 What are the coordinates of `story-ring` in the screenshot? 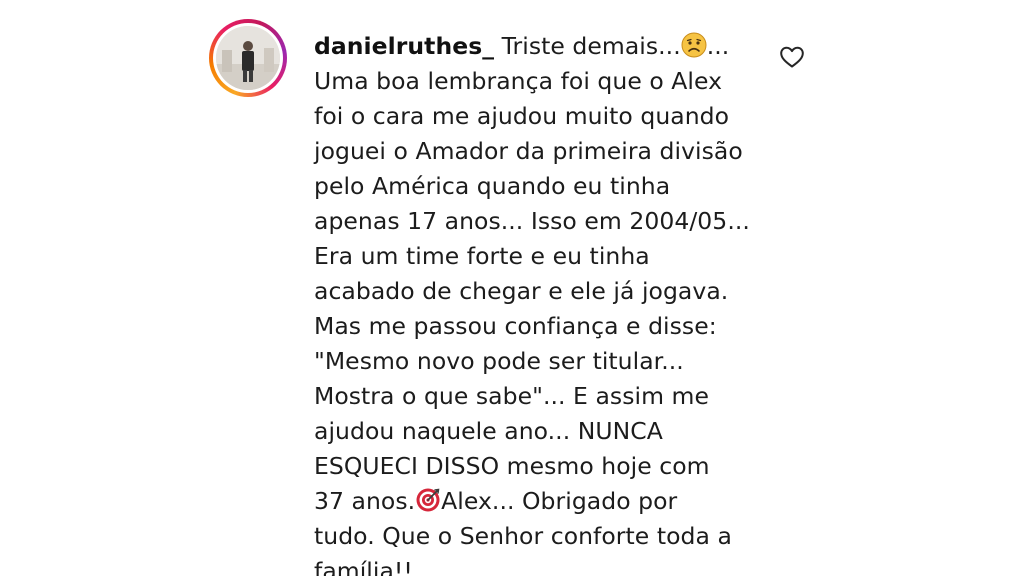 It's located at (248, 58).